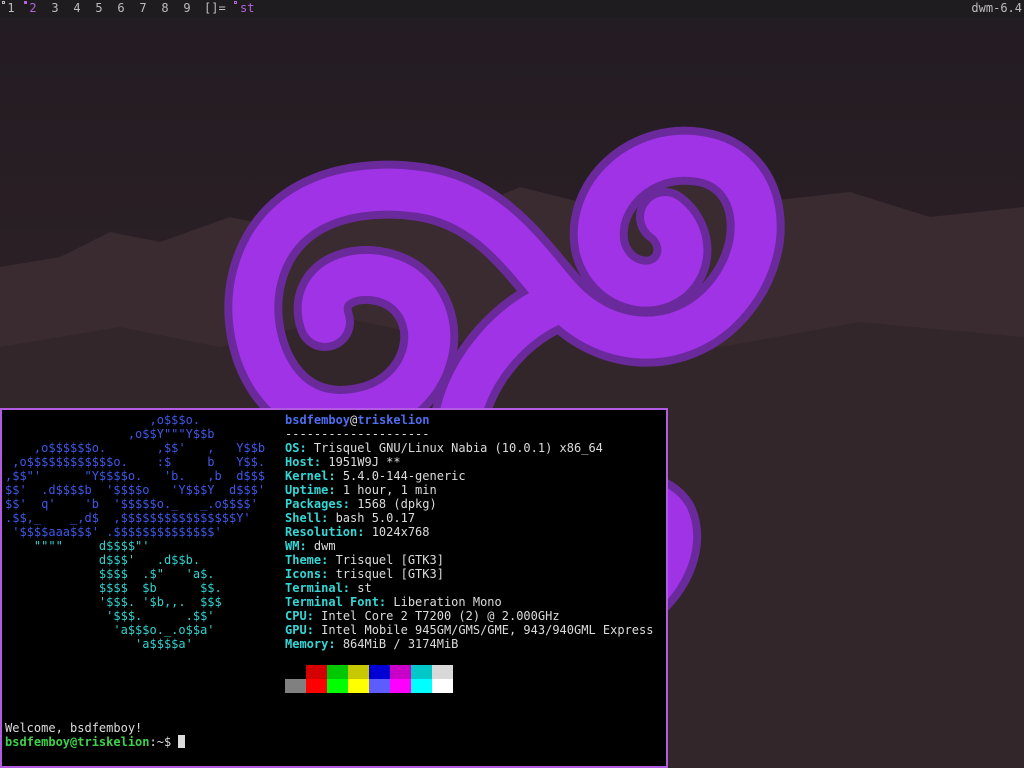 The width and height of the screenshot is (1024, 768). I want to click on info-value: 1024x768, so click(400, 532).